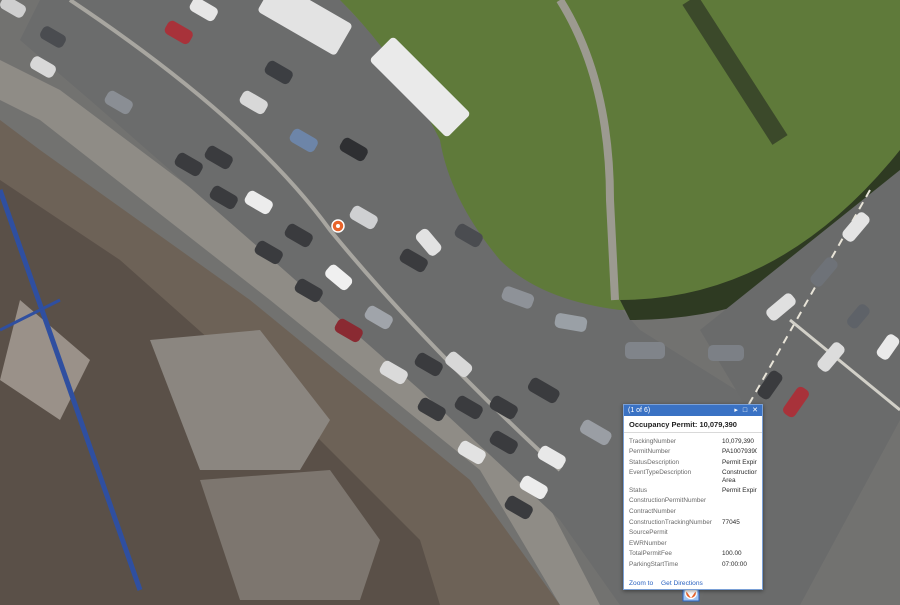 This screenshot has width=900, height=605. Describe the element at coordinates (668, 501) in the screenshot. I see `field-name: ConstructionPermitNumber` at that location.